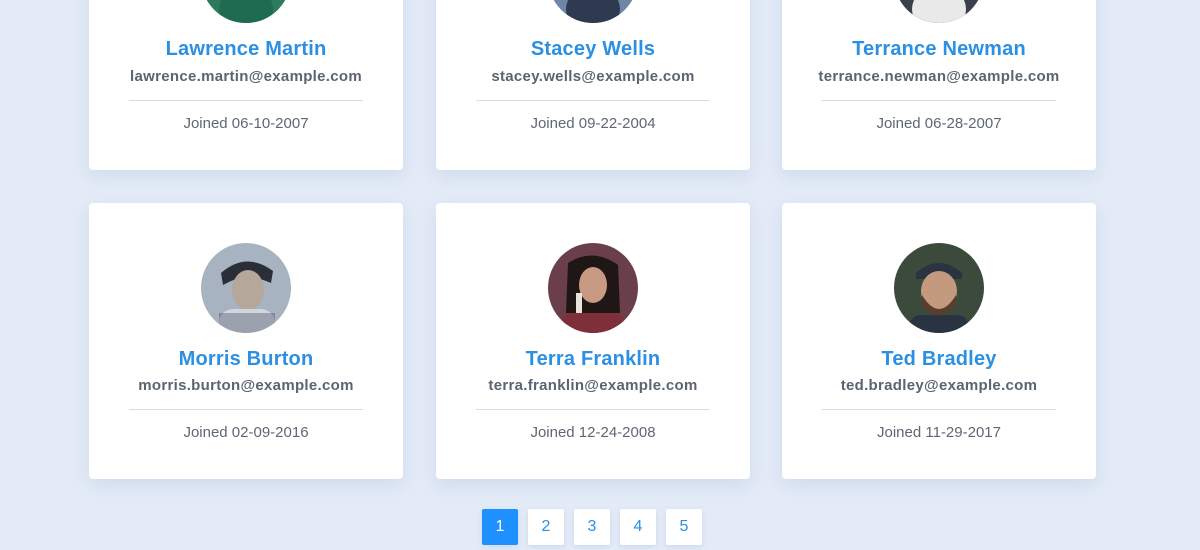  I want to click on user-email: stacey.wells@example.com, so click(593, 76).